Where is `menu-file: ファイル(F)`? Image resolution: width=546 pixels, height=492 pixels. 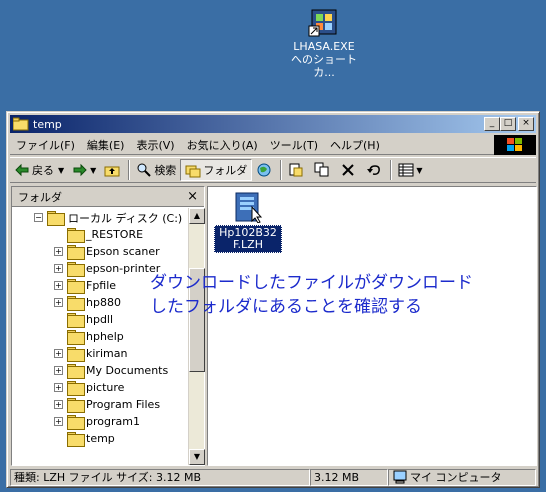 menu-file: ファイル(F) is located at coordinates (45, 145).